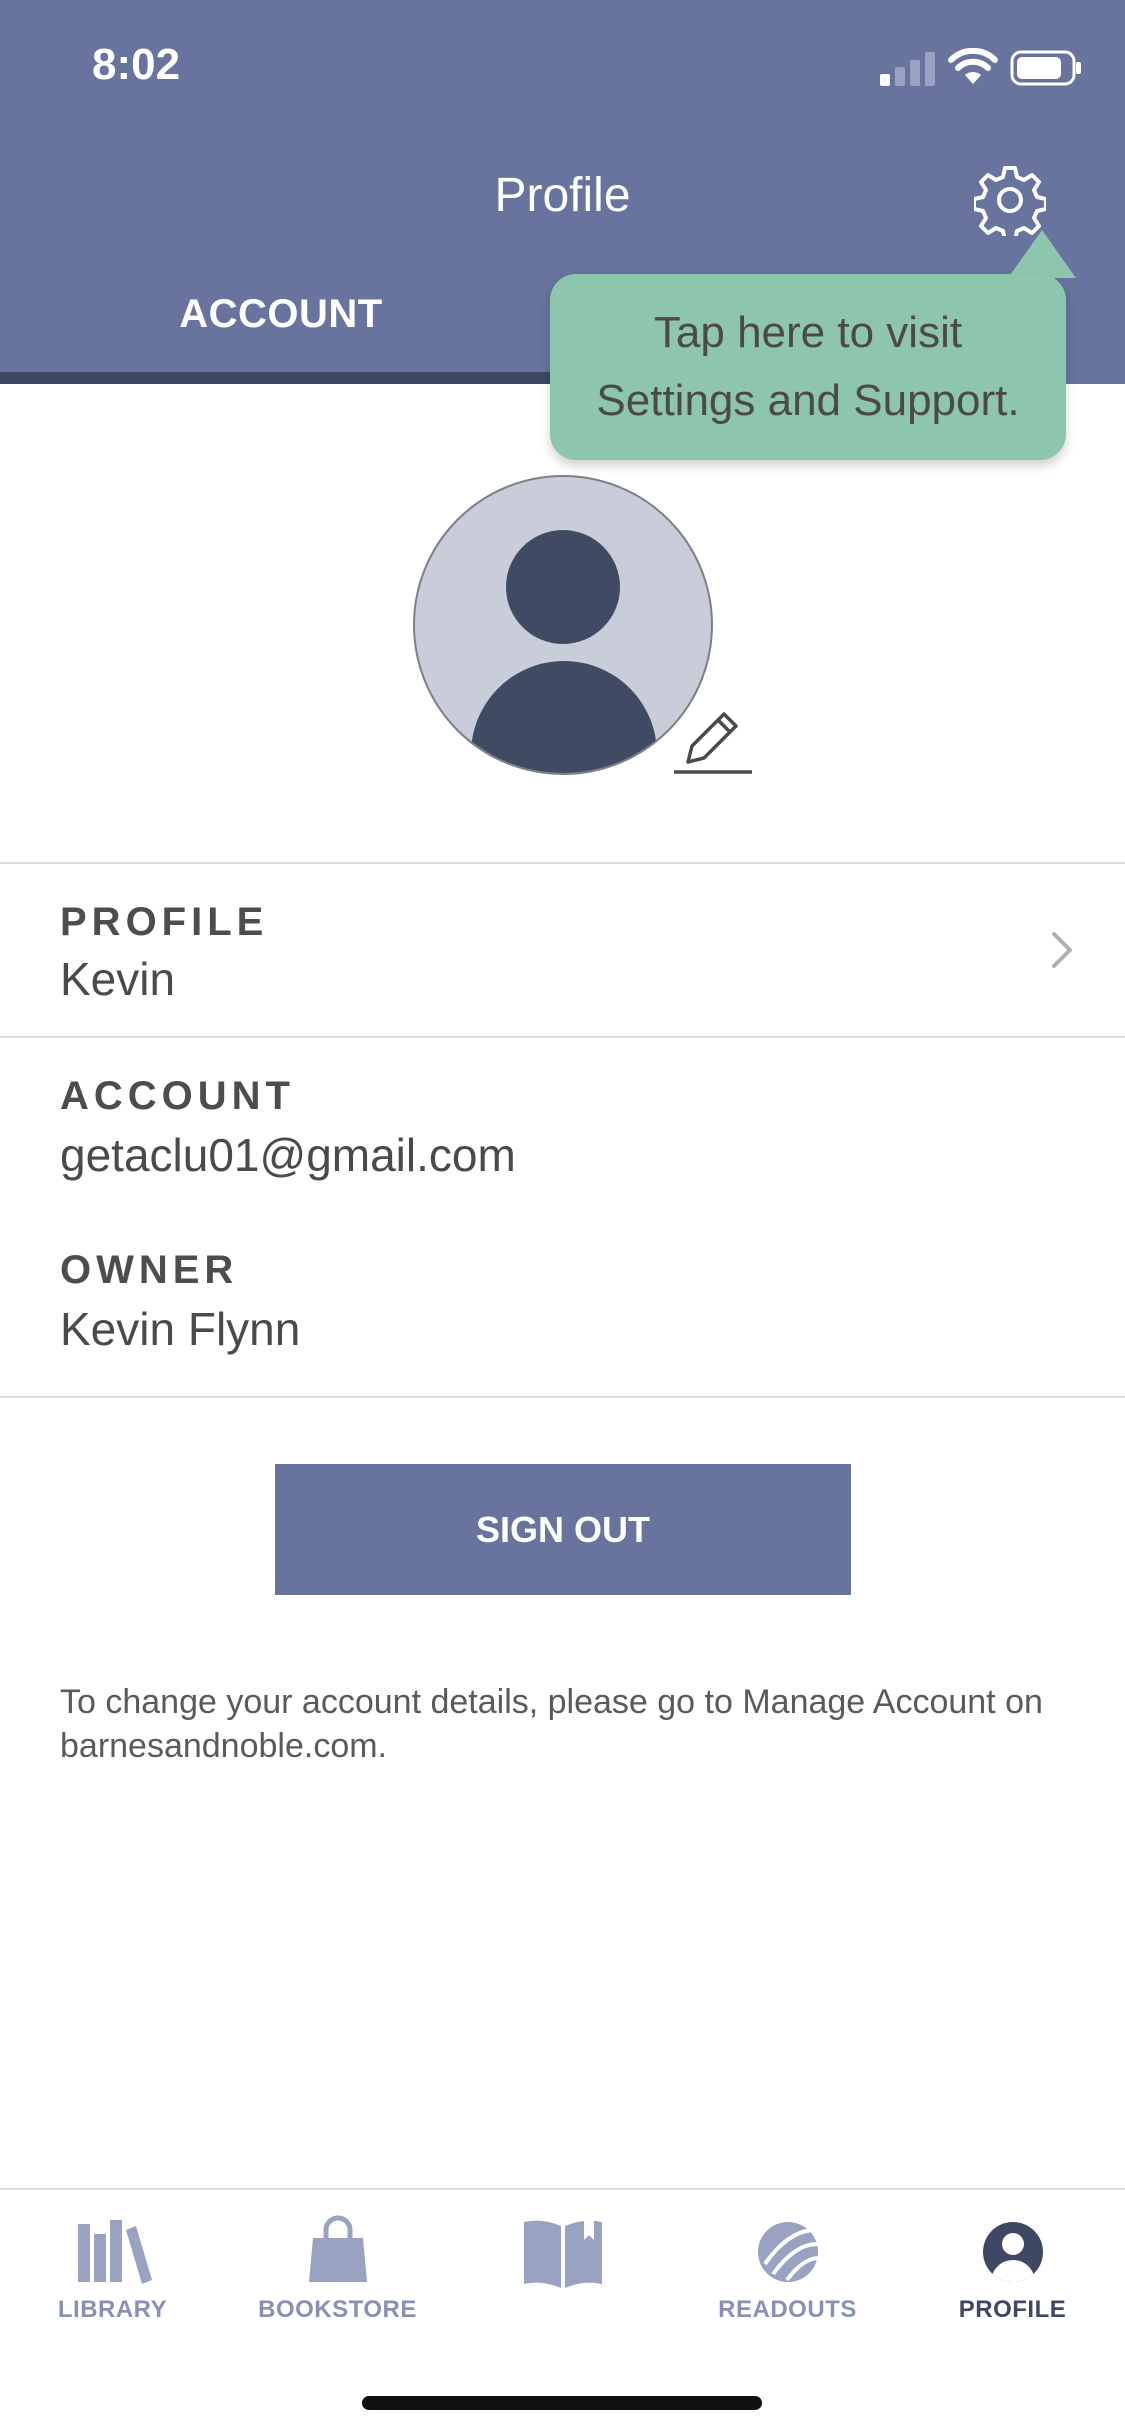 The image size is (1125, 2436). What do you see at coordinates (149, 1270) in the screenshot?
I see `owner-label: OWNER` at bounding box center [149, 1270].